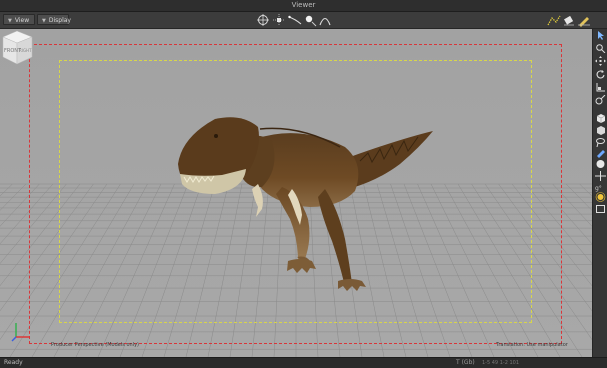 The width and height of the screenshot is (607, 368). What do you see at coordinates (600, 48) in the screenshot?
I see `zoom-icon` at bounding box center [600, 48].